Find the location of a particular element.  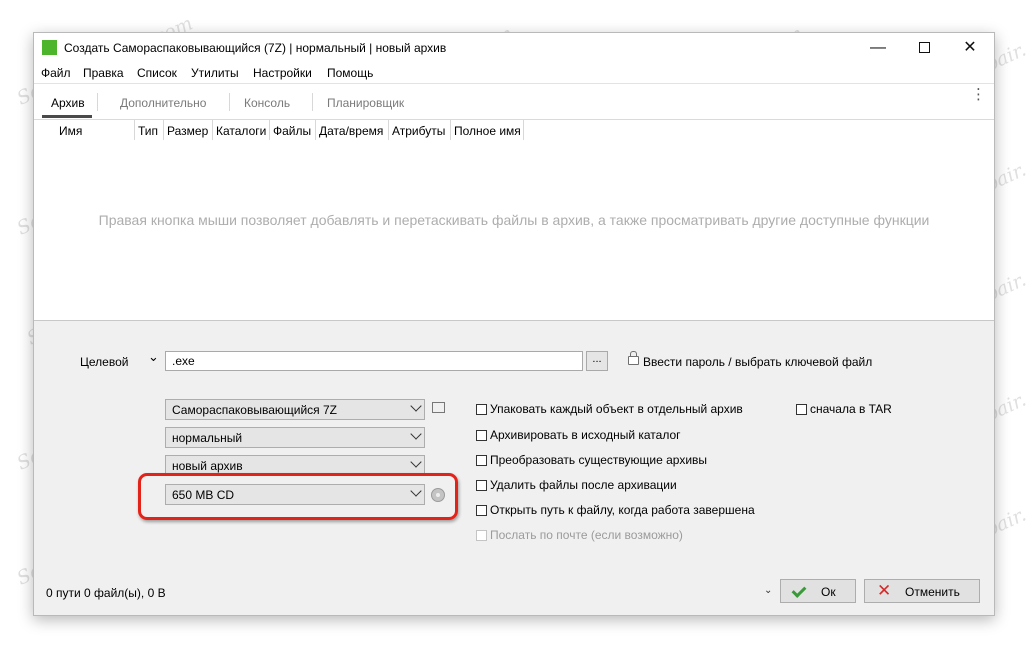

cancel-label: Отменить is located at coordinates (932, 592).